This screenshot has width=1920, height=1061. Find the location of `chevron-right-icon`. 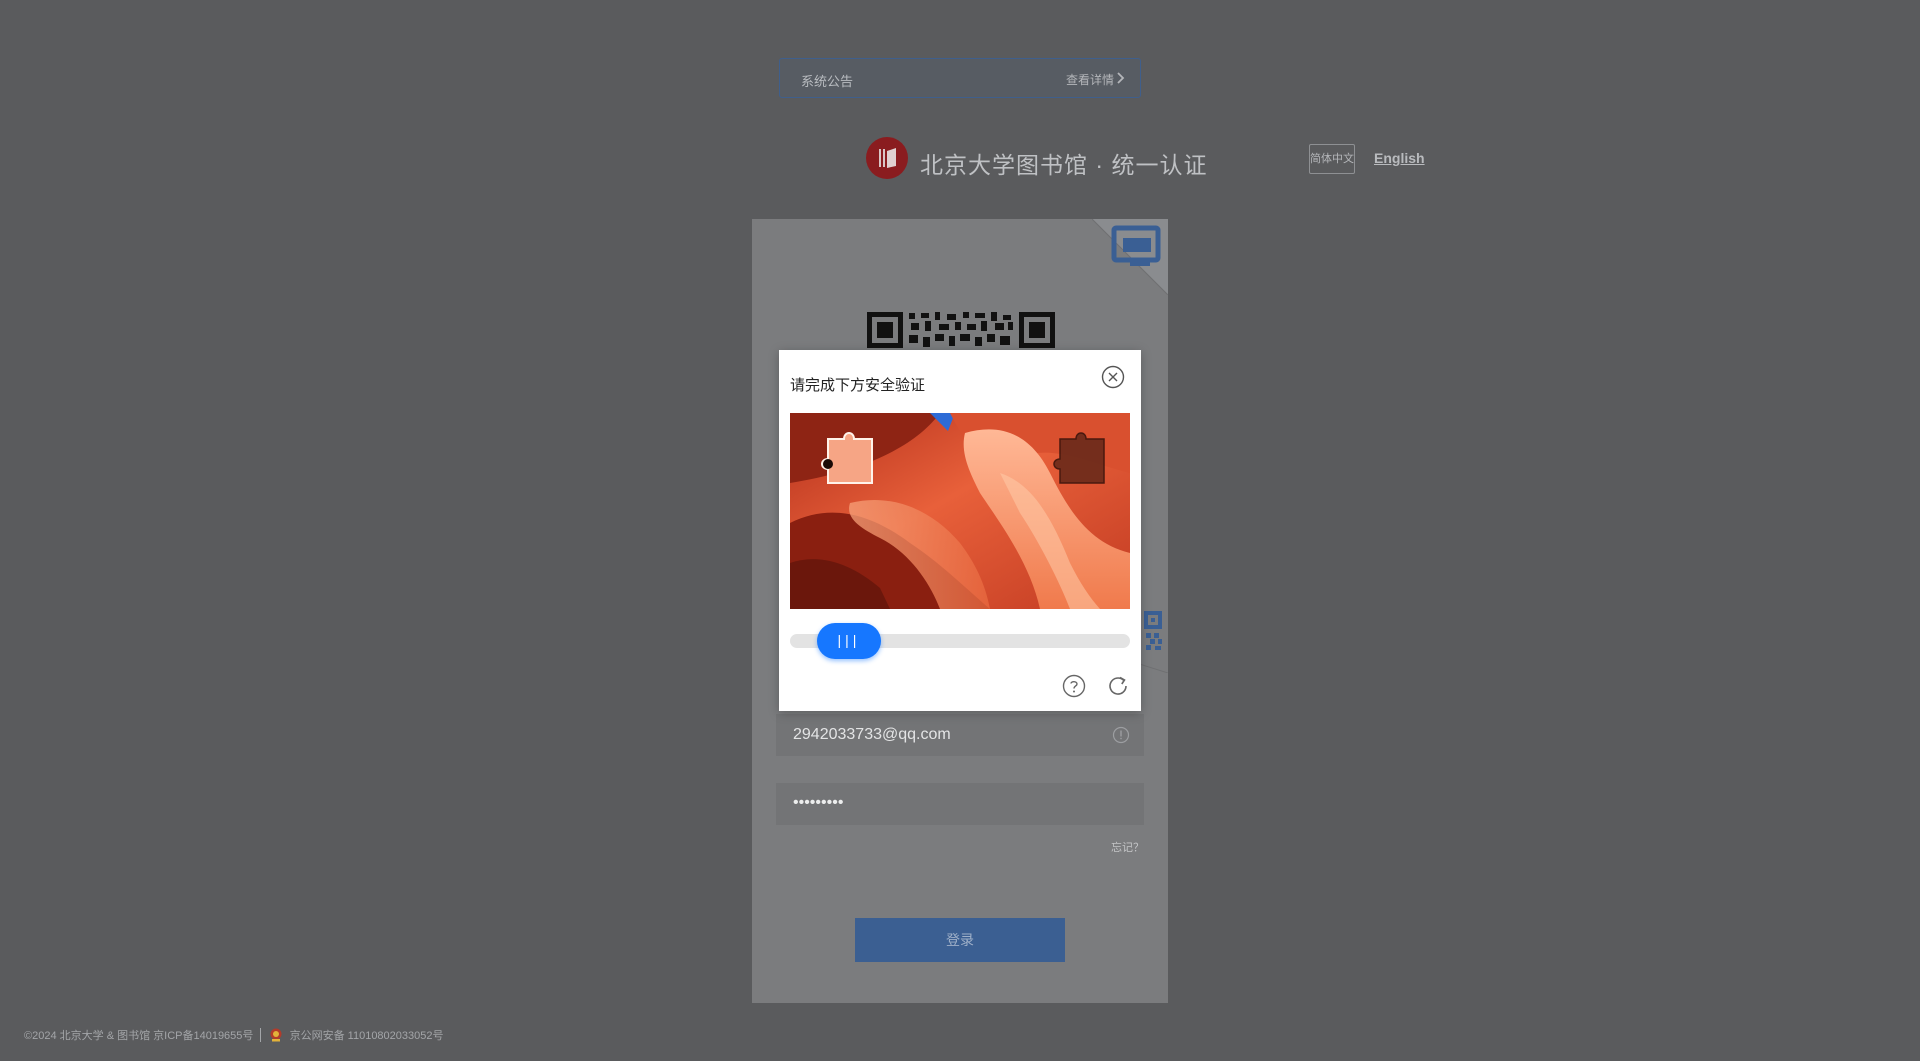

chevron-right-icon is located at coordinates (1121, 78).